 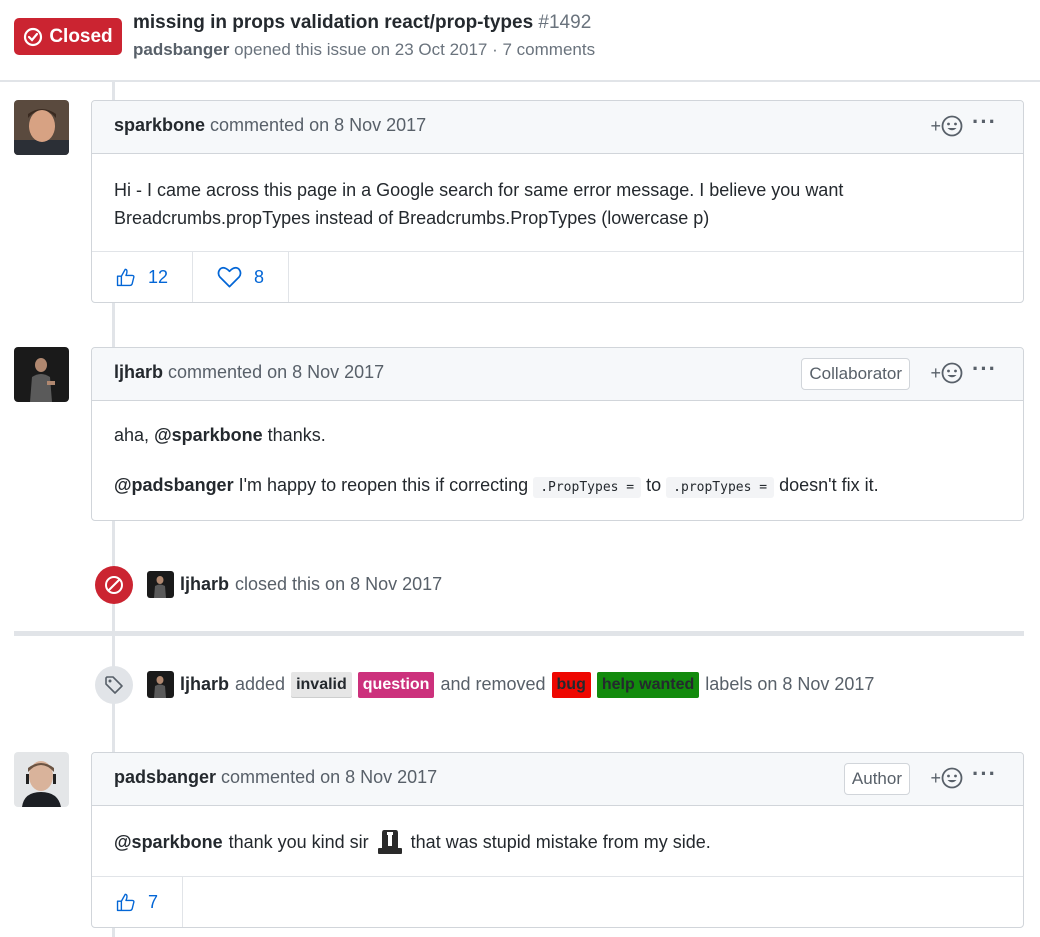 I want to click on closed-event-badge, so click(x=114, y=585).